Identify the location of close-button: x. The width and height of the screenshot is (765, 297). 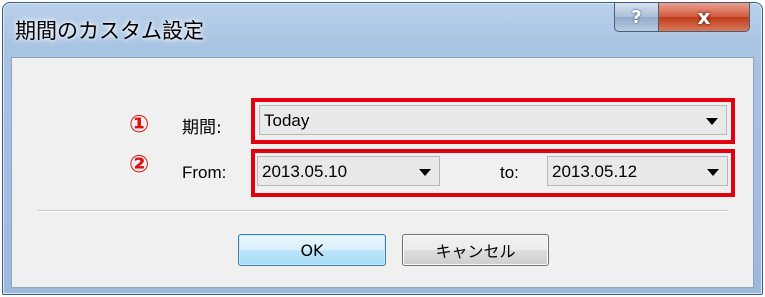
(704, 17).